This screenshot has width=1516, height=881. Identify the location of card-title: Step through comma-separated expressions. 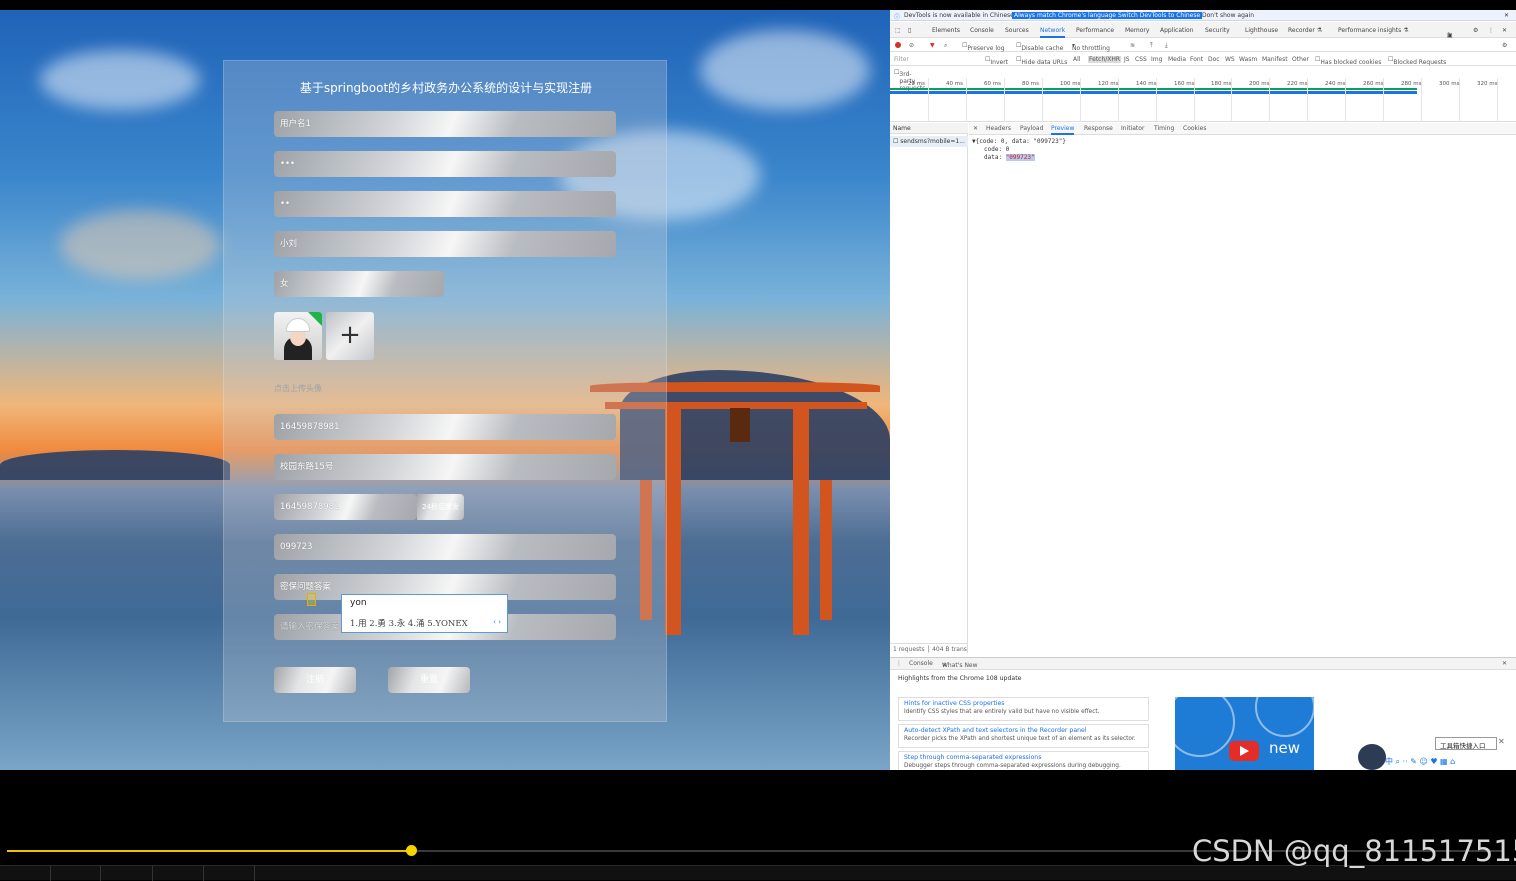
(1023, 757).